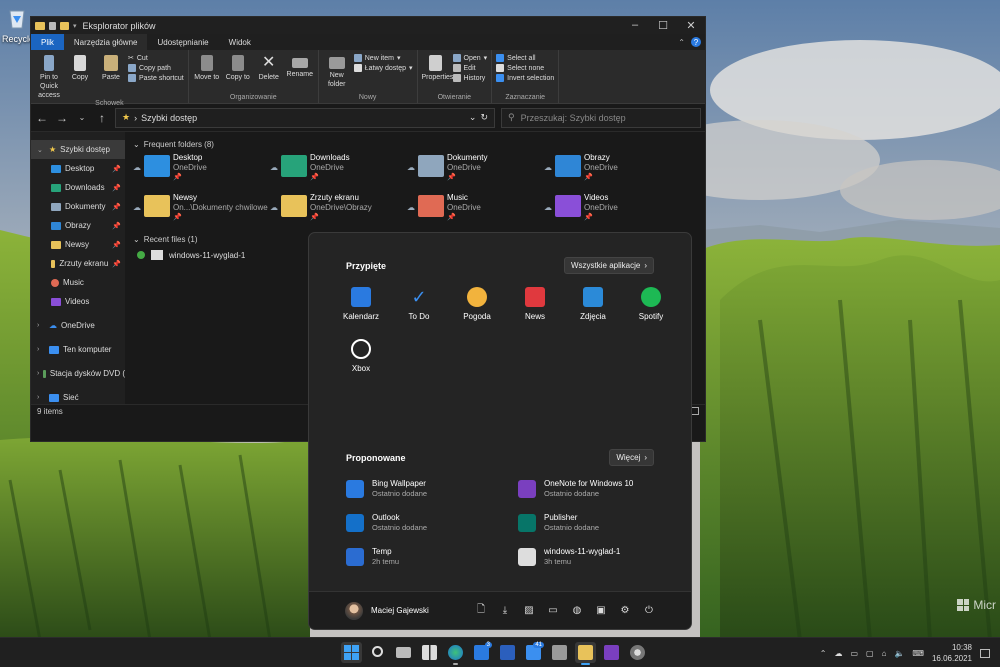  I want to click on new-folder-button: New folder, so click(337, 73).